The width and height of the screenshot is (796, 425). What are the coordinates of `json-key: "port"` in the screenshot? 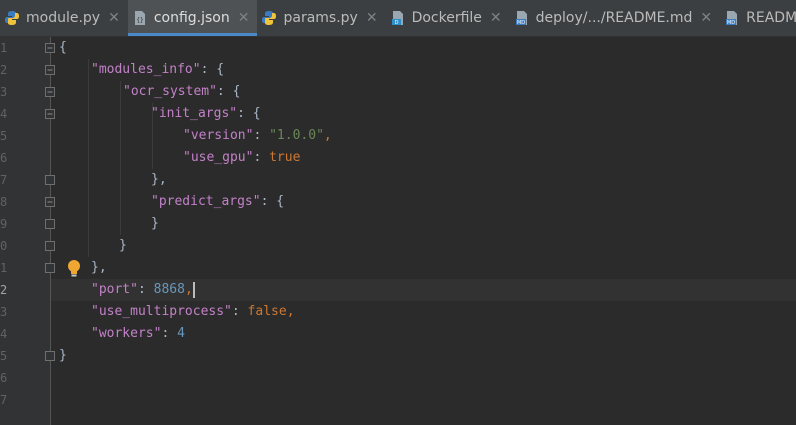 It's located at (114, 289).